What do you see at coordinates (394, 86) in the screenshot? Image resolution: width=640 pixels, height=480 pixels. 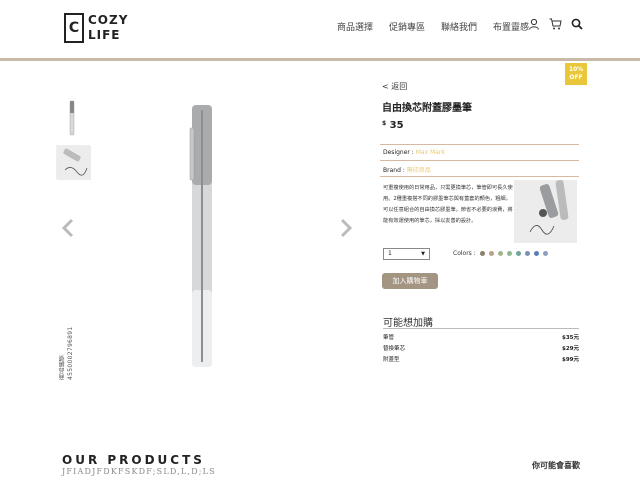 I see `back-link: < 返回` at bounding box center [394, 86].